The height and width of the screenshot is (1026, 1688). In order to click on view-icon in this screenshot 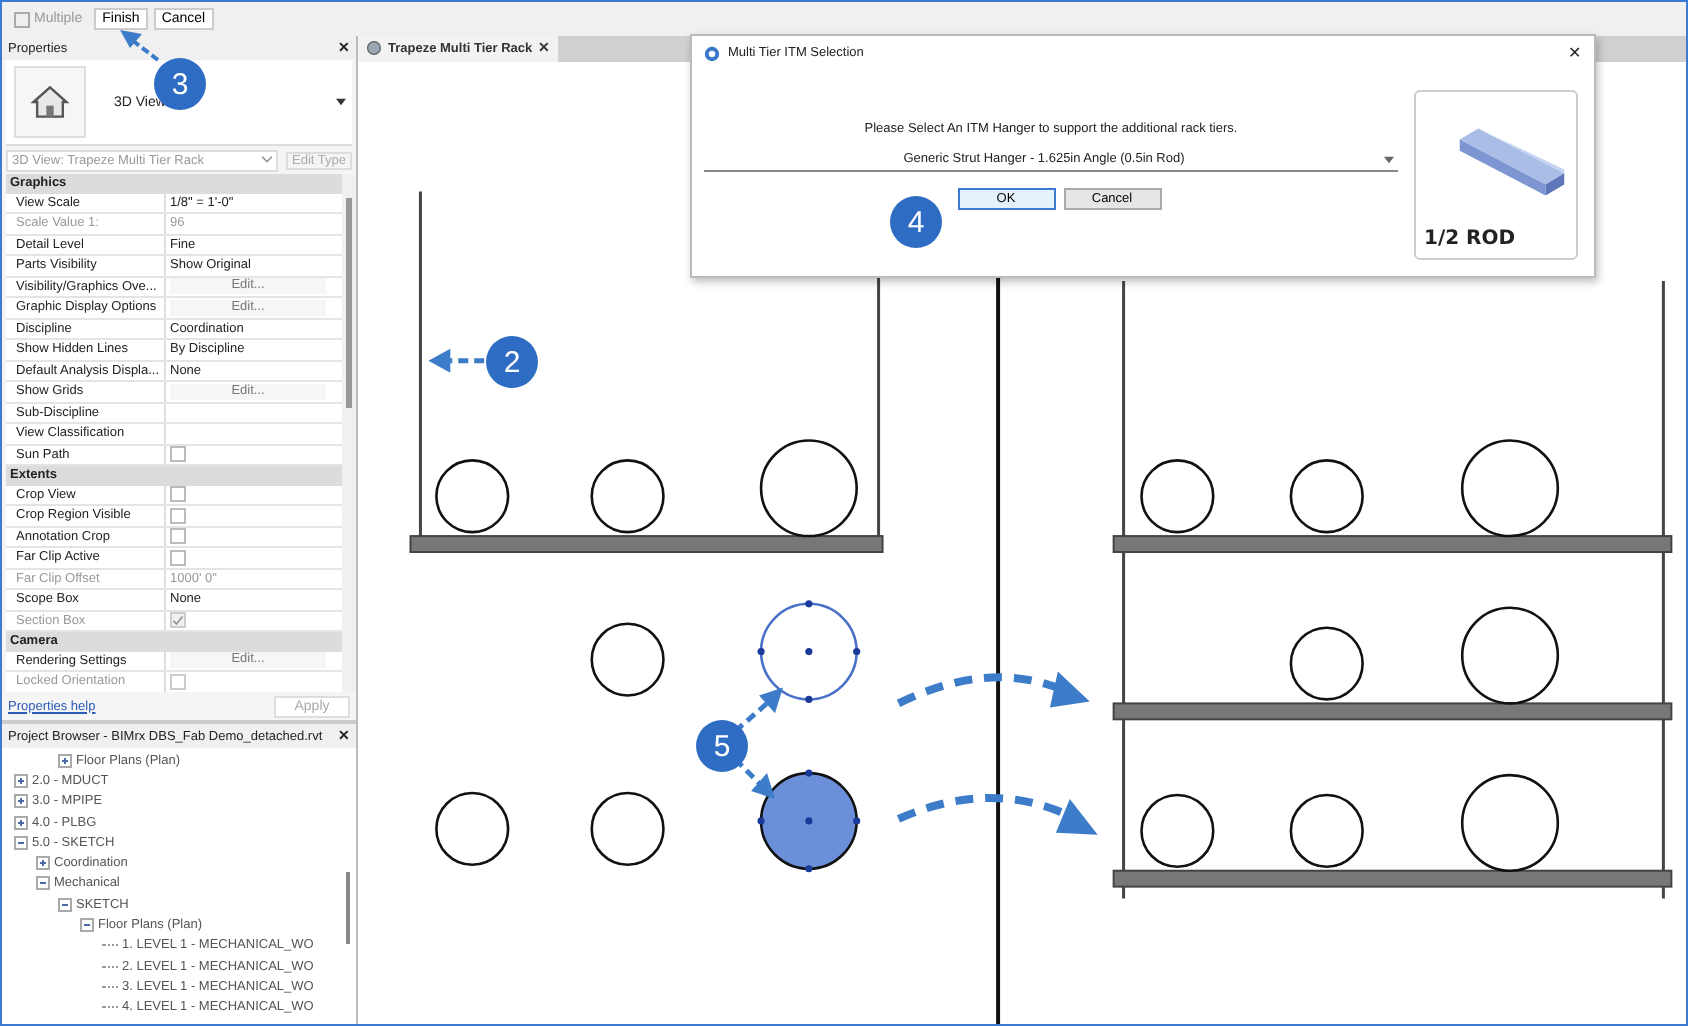, I will do `click(374, 48)`.